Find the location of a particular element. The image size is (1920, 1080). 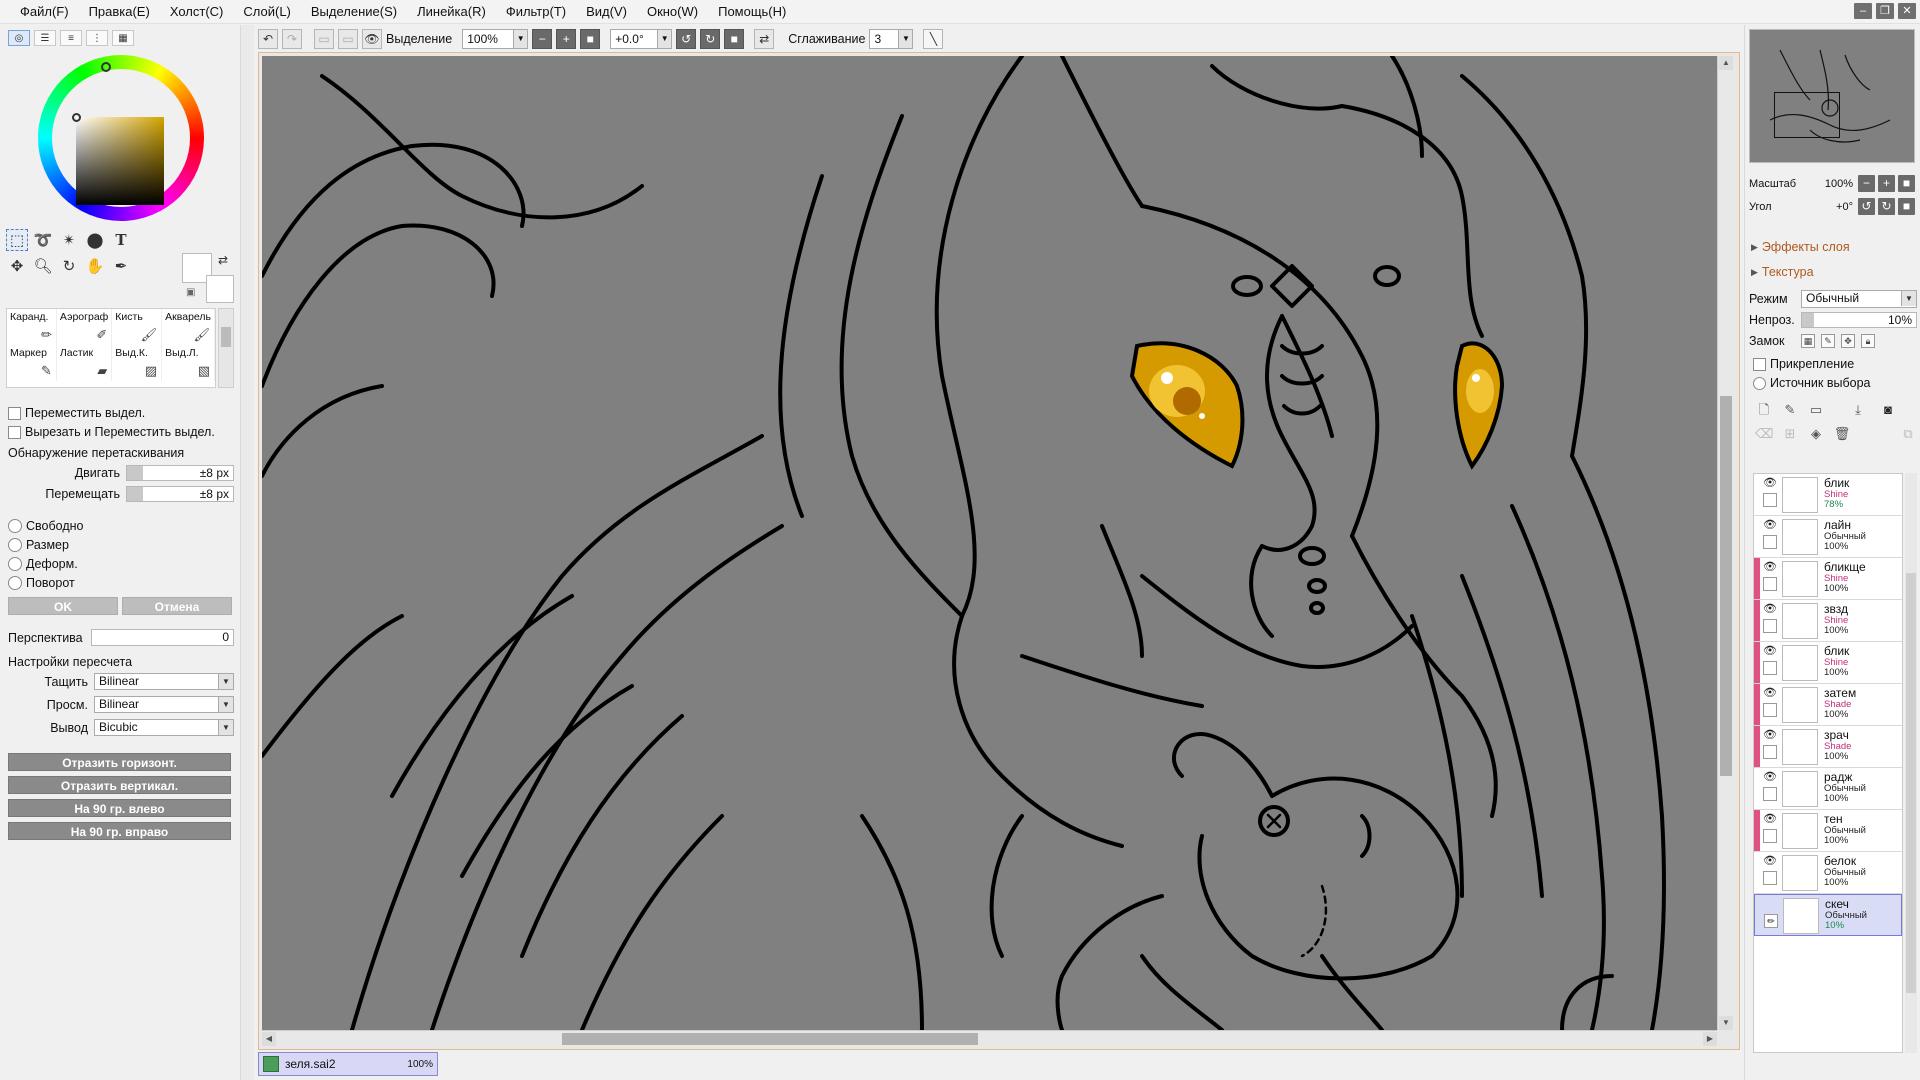

radio-size-option: Размер is located at coordinates (38, 545).